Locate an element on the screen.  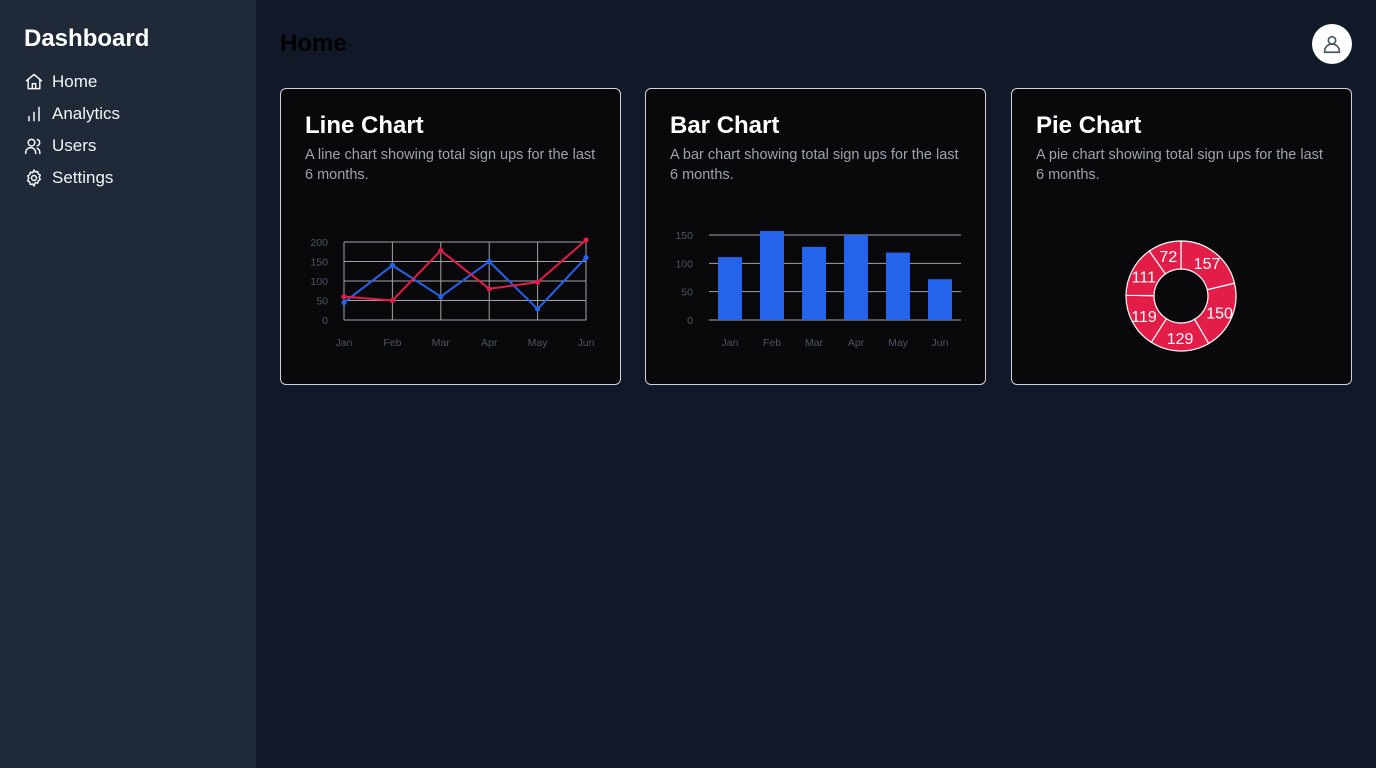
slice-label: 157 is located at coordinates (1207, 264).